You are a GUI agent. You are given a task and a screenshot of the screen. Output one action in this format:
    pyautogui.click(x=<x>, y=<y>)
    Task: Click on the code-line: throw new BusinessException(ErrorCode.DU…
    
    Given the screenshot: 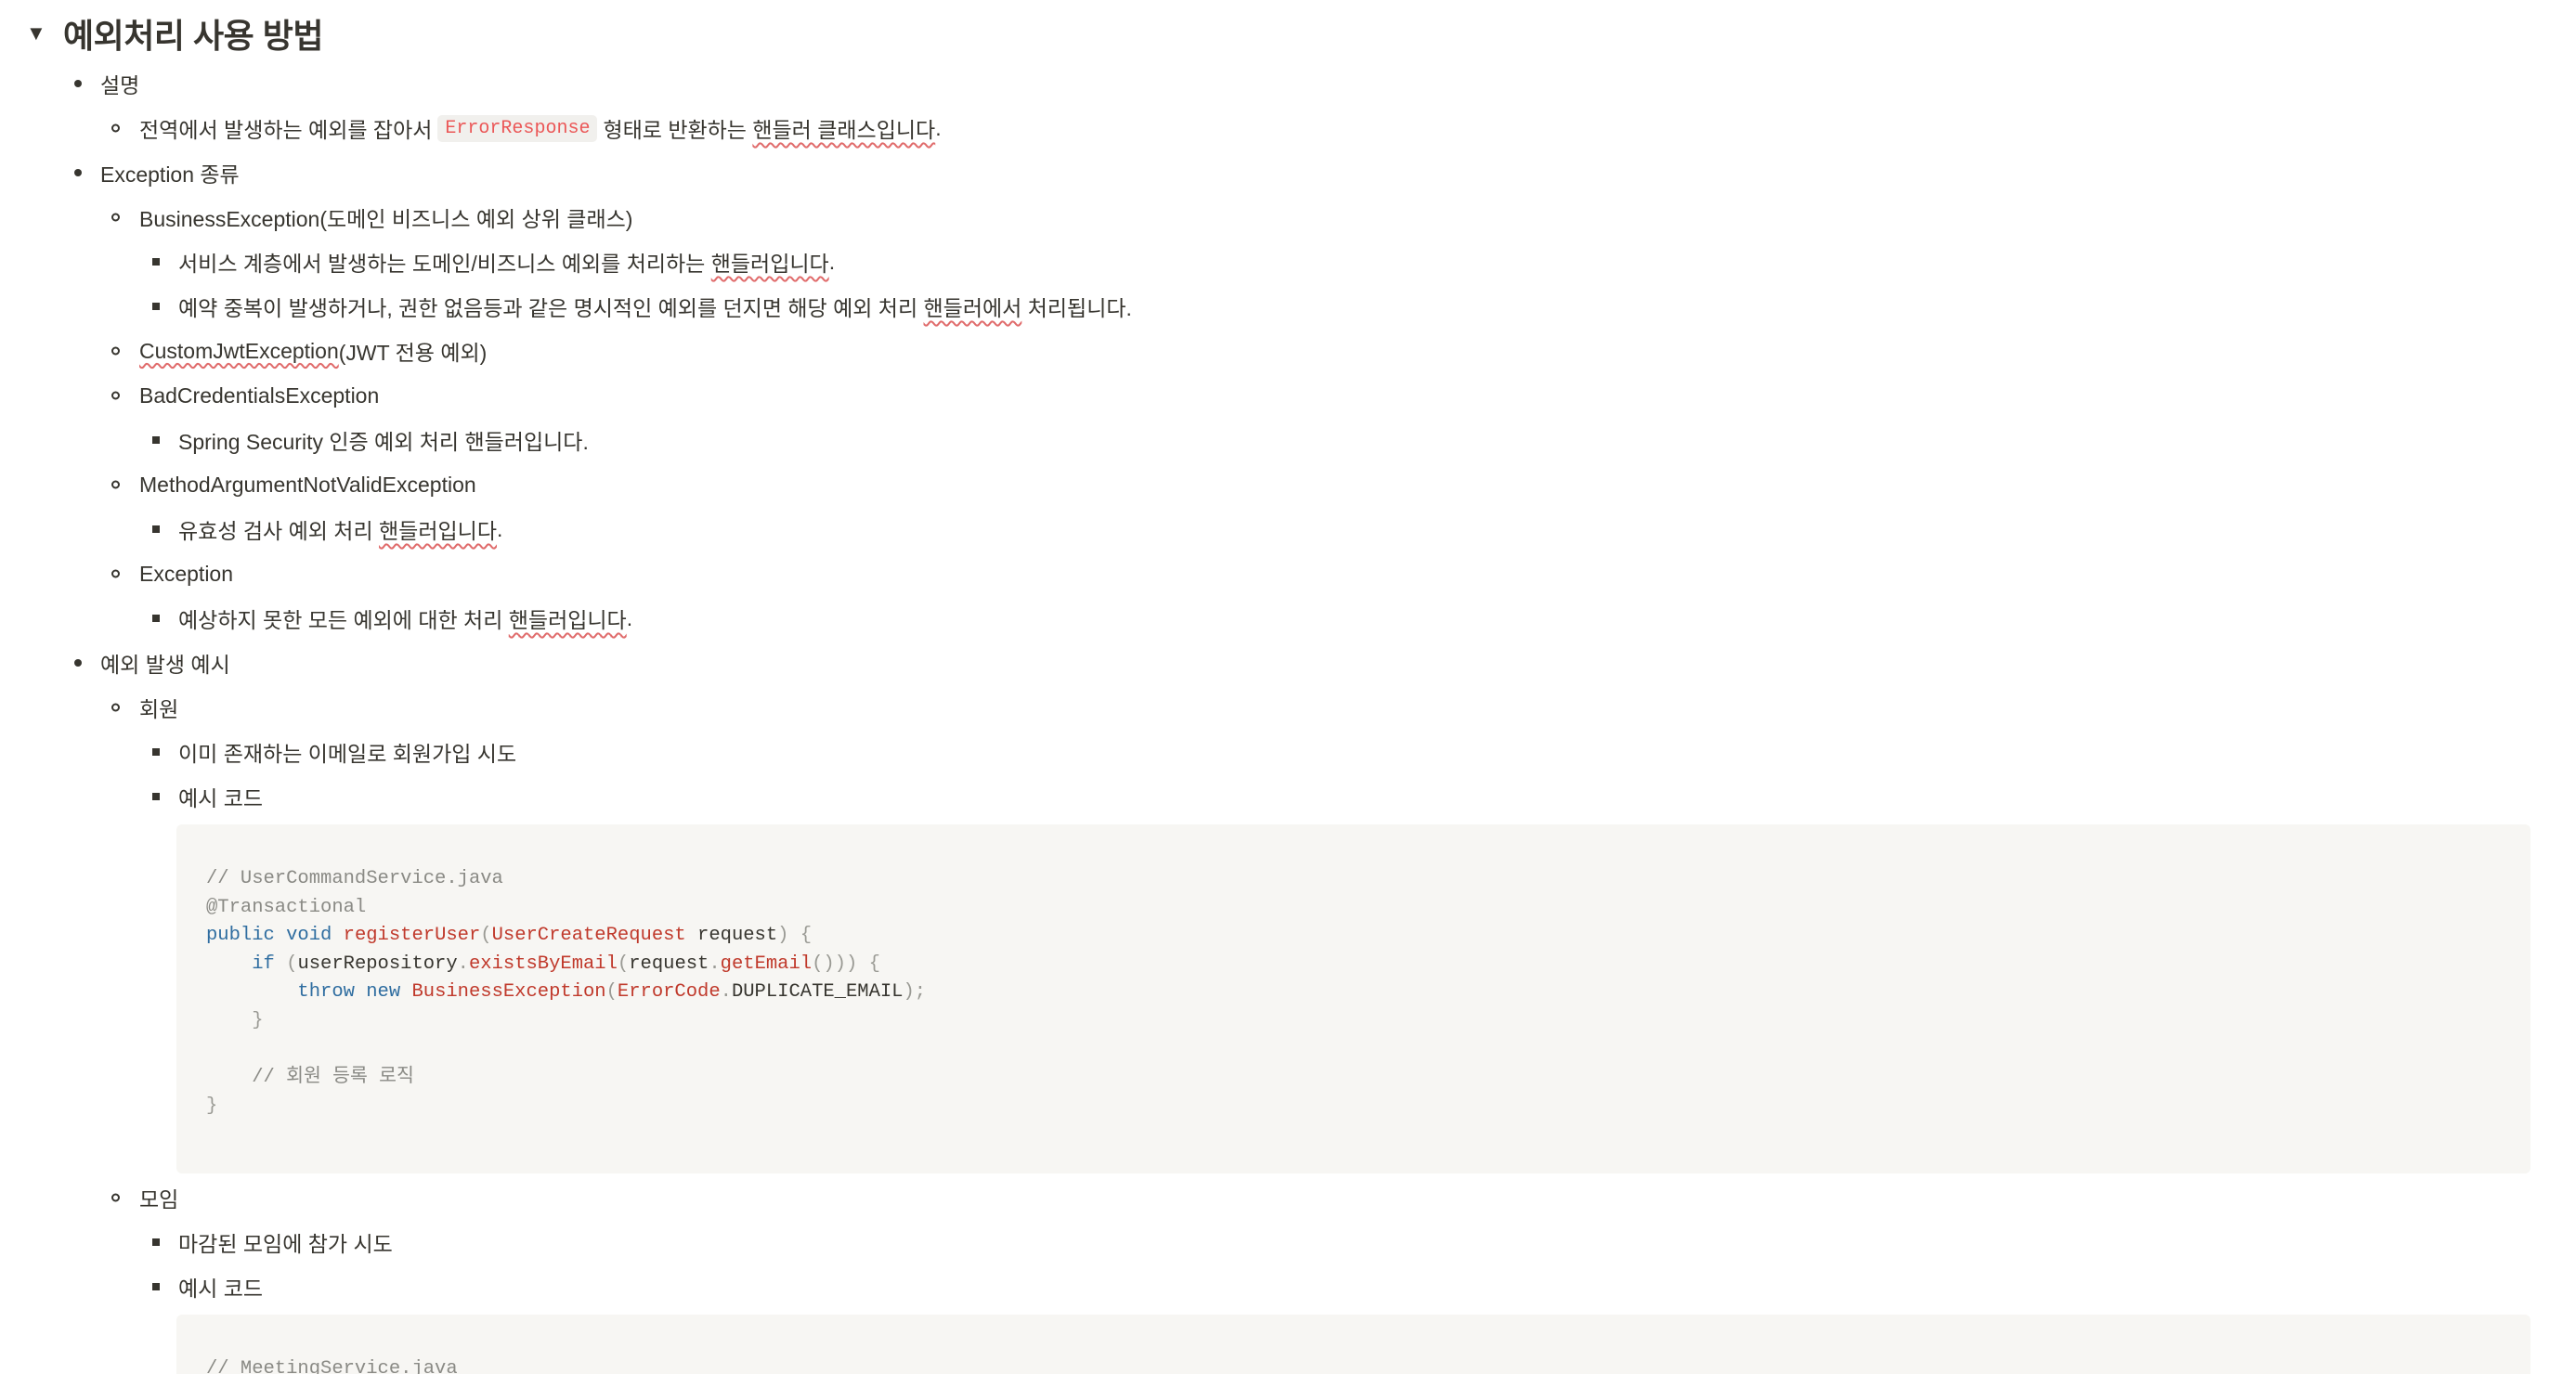 What is the action you would take?
    pyautogui.click(x=1353, y=993)
    